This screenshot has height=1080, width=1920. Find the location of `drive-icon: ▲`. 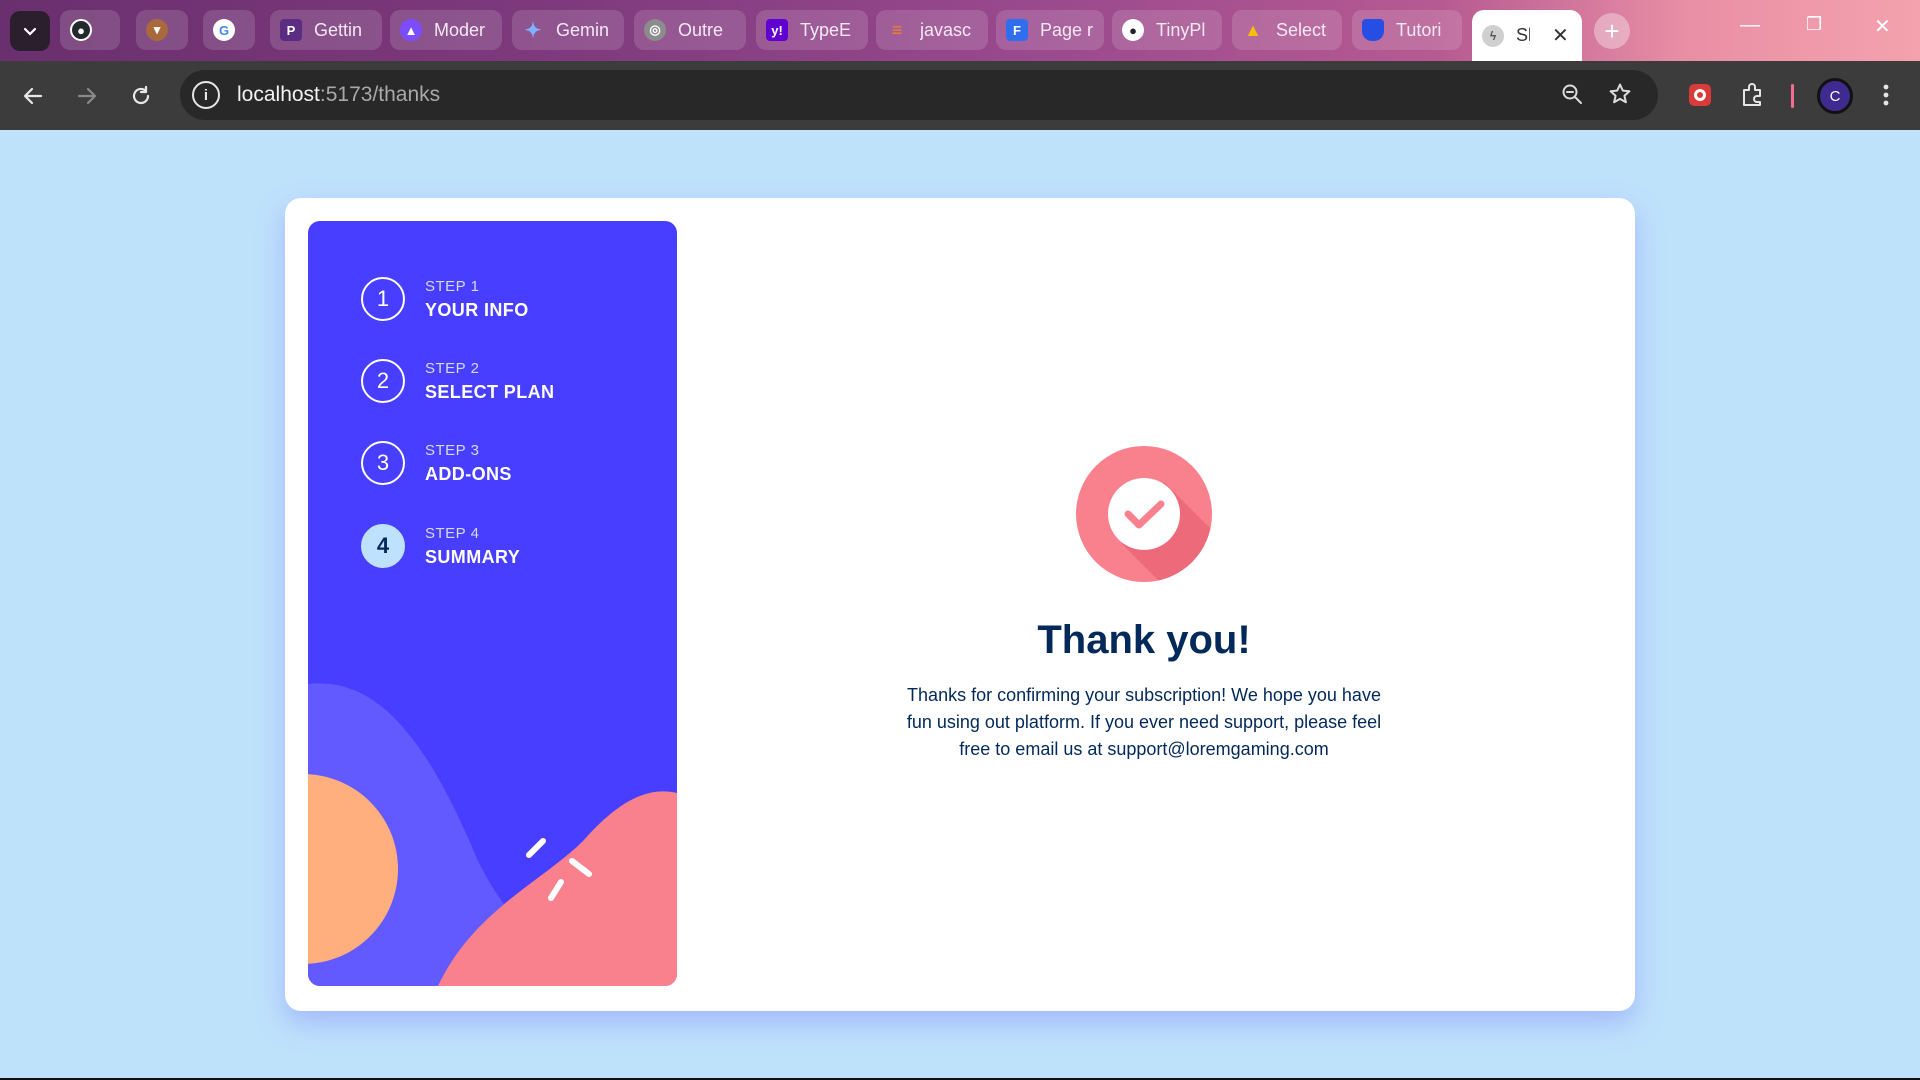

drive-icon: ▲ is located at coordinates (1253, 29).